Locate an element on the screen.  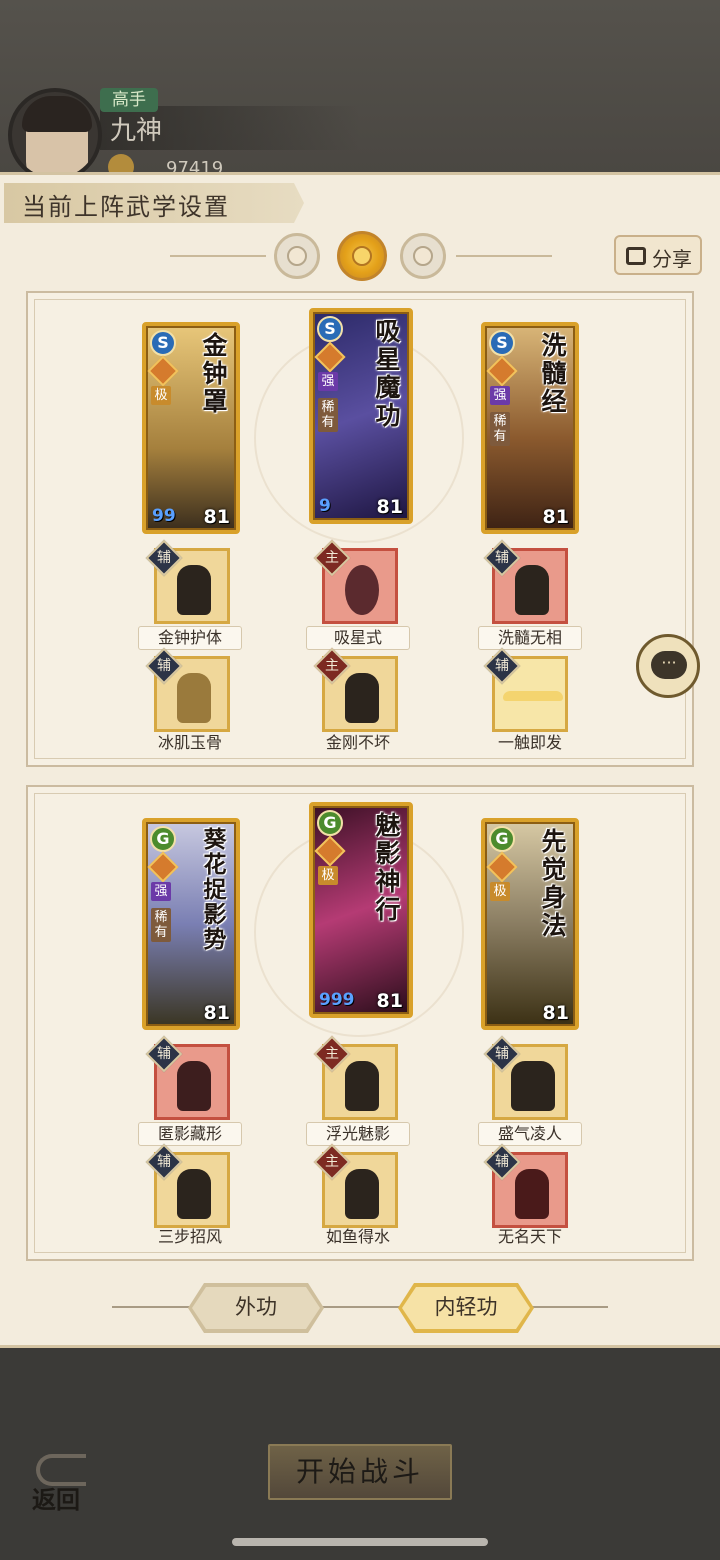
skill-label: 如鱼得水 is located at coordinates (357, 1236).